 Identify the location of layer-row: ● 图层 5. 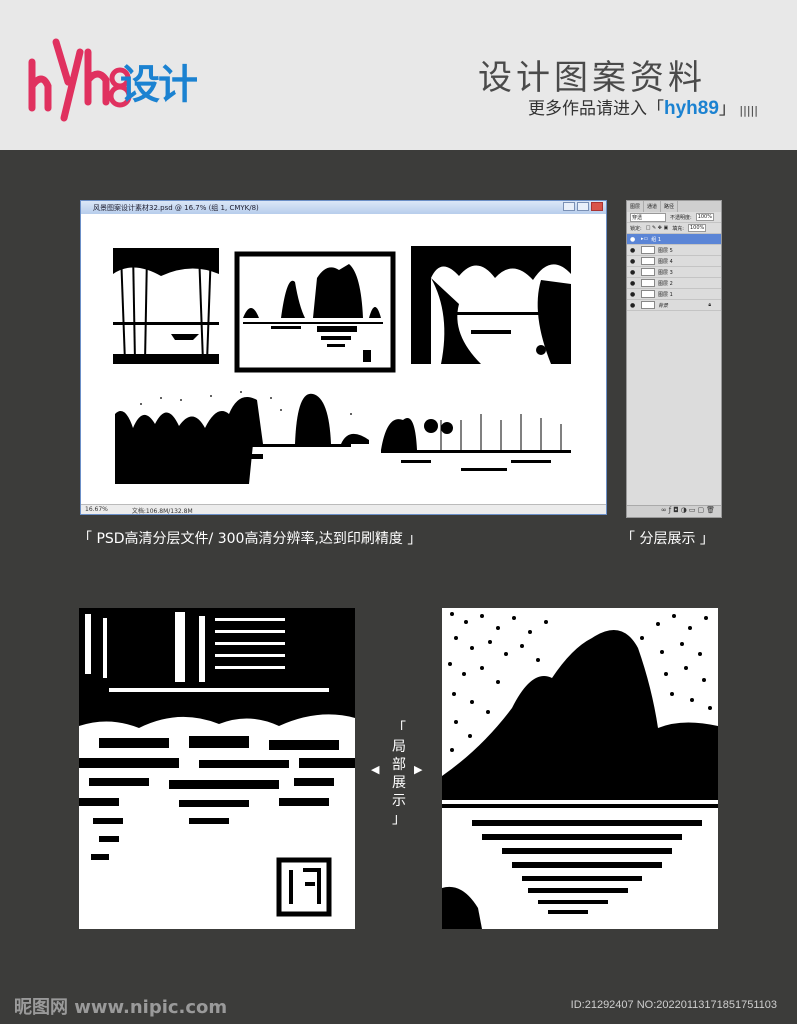
(674, 250).